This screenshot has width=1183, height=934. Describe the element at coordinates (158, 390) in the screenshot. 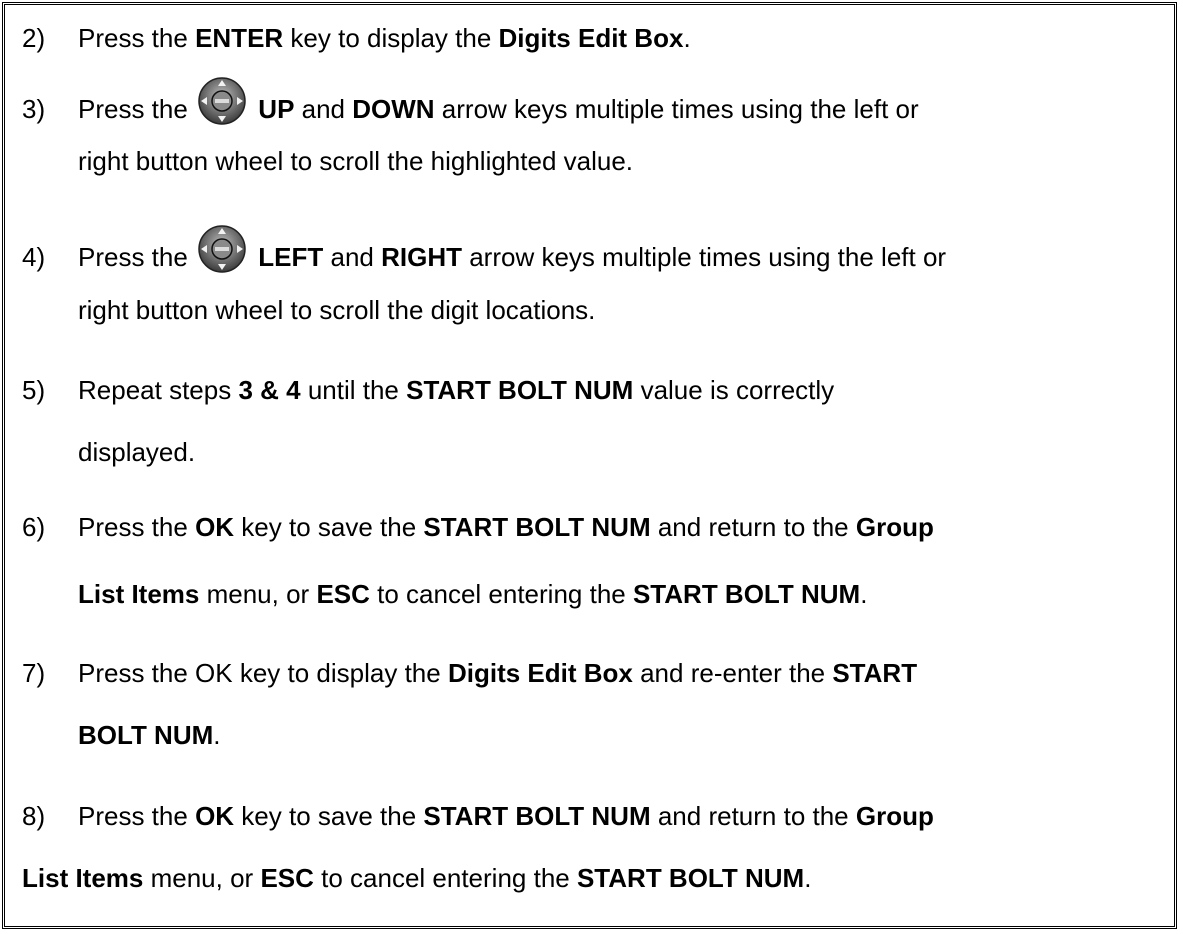

I see `text-segment: Repeat steps` at that location.